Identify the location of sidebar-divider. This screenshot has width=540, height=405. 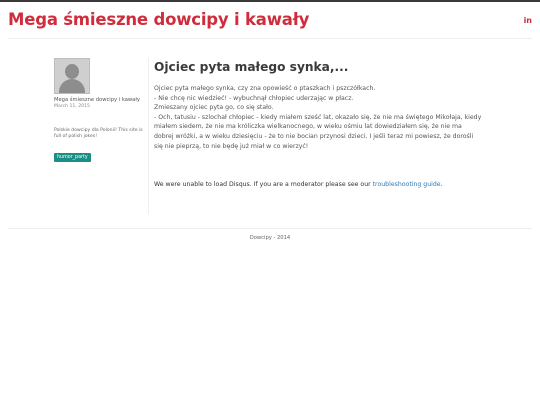
(148, 136).